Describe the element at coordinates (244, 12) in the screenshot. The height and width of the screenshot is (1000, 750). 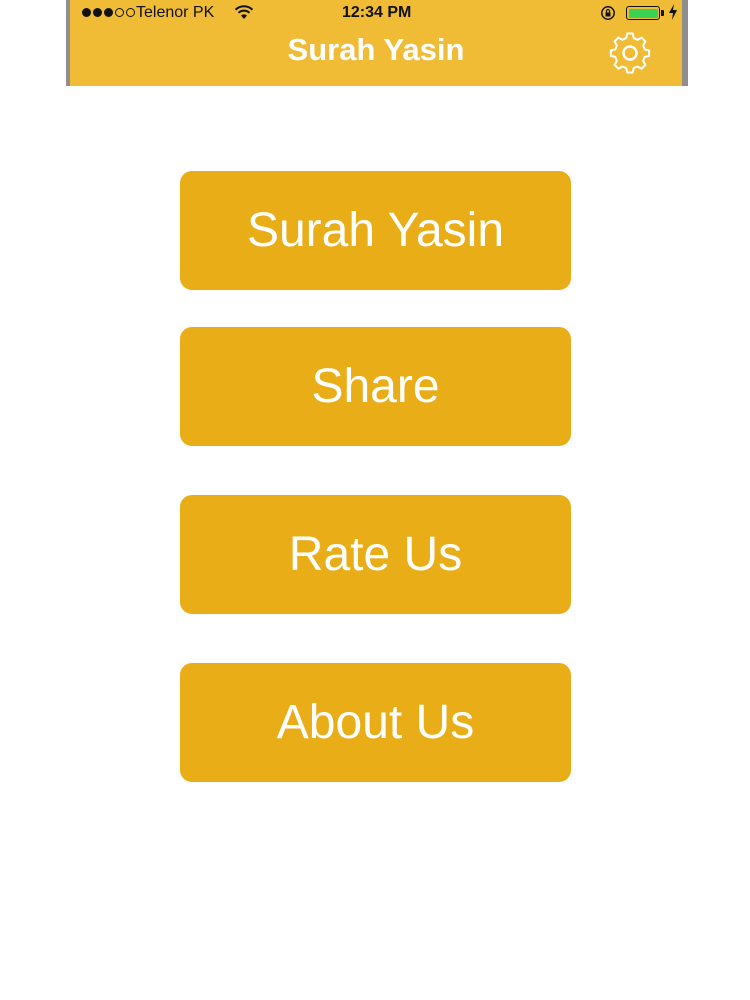
I see `wifi-icon` at that location.